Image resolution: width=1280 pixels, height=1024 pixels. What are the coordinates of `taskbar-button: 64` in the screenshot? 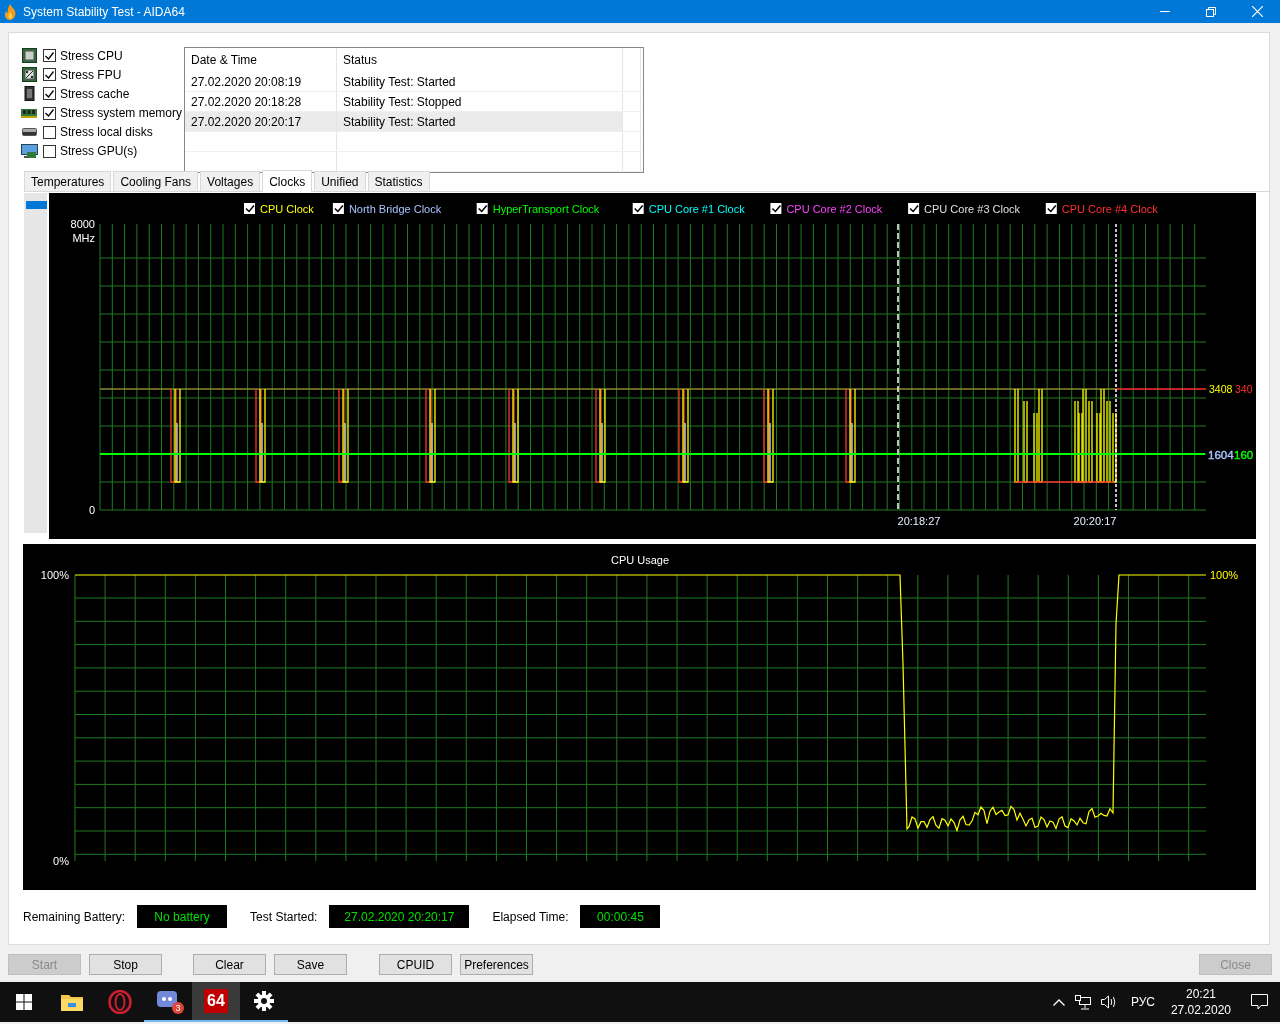 It's located at (216, 1002).